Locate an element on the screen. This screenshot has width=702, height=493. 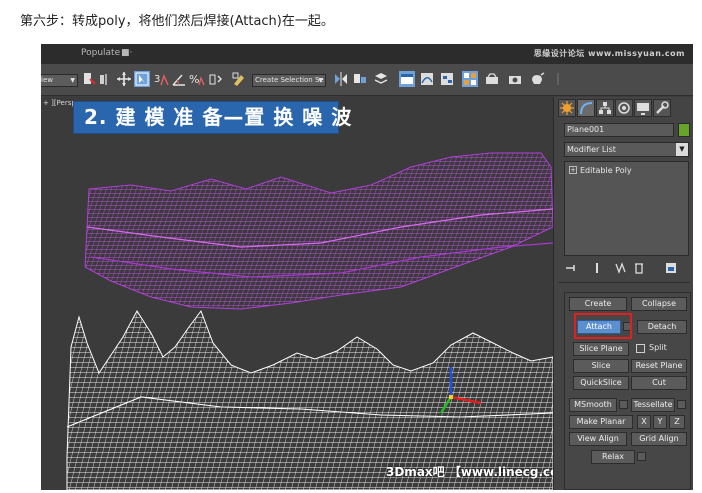
attach-highlight-box is located at coordinates (603, 326).